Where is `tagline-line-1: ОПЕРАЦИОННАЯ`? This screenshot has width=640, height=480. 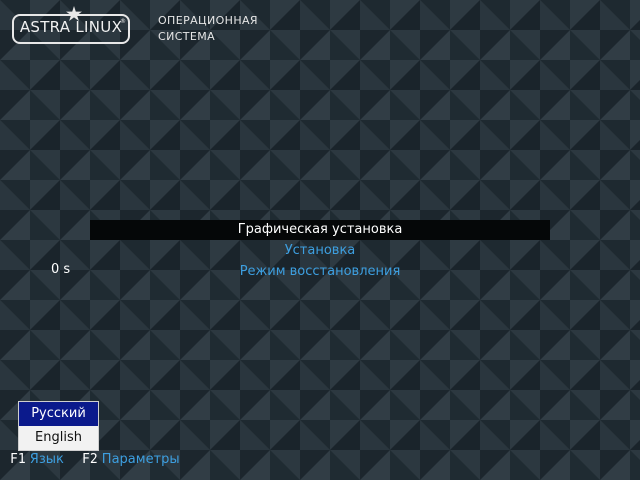 tagline-line-1: ОПЕРАЦИОННАЯ is located at coordinates (208, 20).